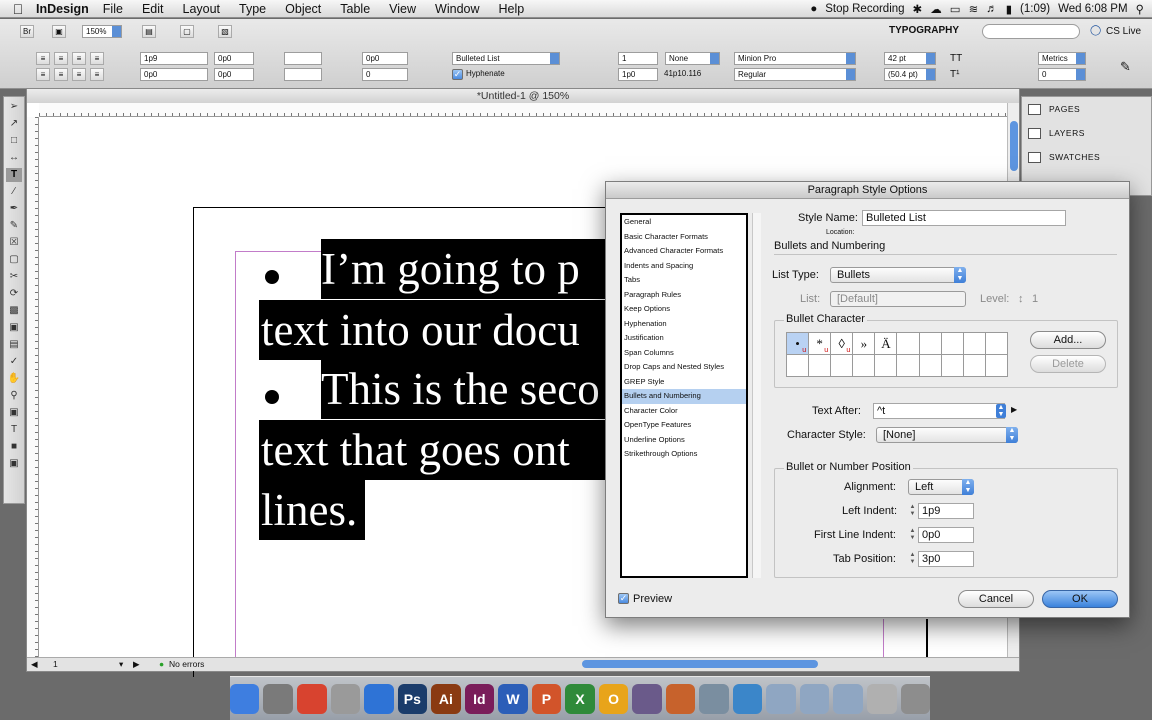  Describe the element at coordinates (684, 222) in the screenshot. I see `category-general: General` at that location.